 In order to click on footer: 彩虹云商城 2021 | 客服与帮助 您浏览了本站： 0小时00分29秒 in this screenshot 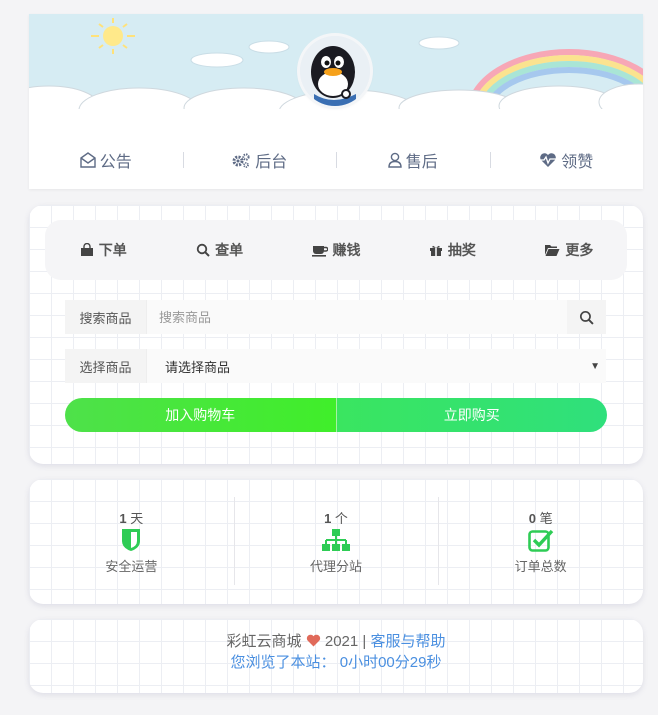, I will do `click(336, 652)`.